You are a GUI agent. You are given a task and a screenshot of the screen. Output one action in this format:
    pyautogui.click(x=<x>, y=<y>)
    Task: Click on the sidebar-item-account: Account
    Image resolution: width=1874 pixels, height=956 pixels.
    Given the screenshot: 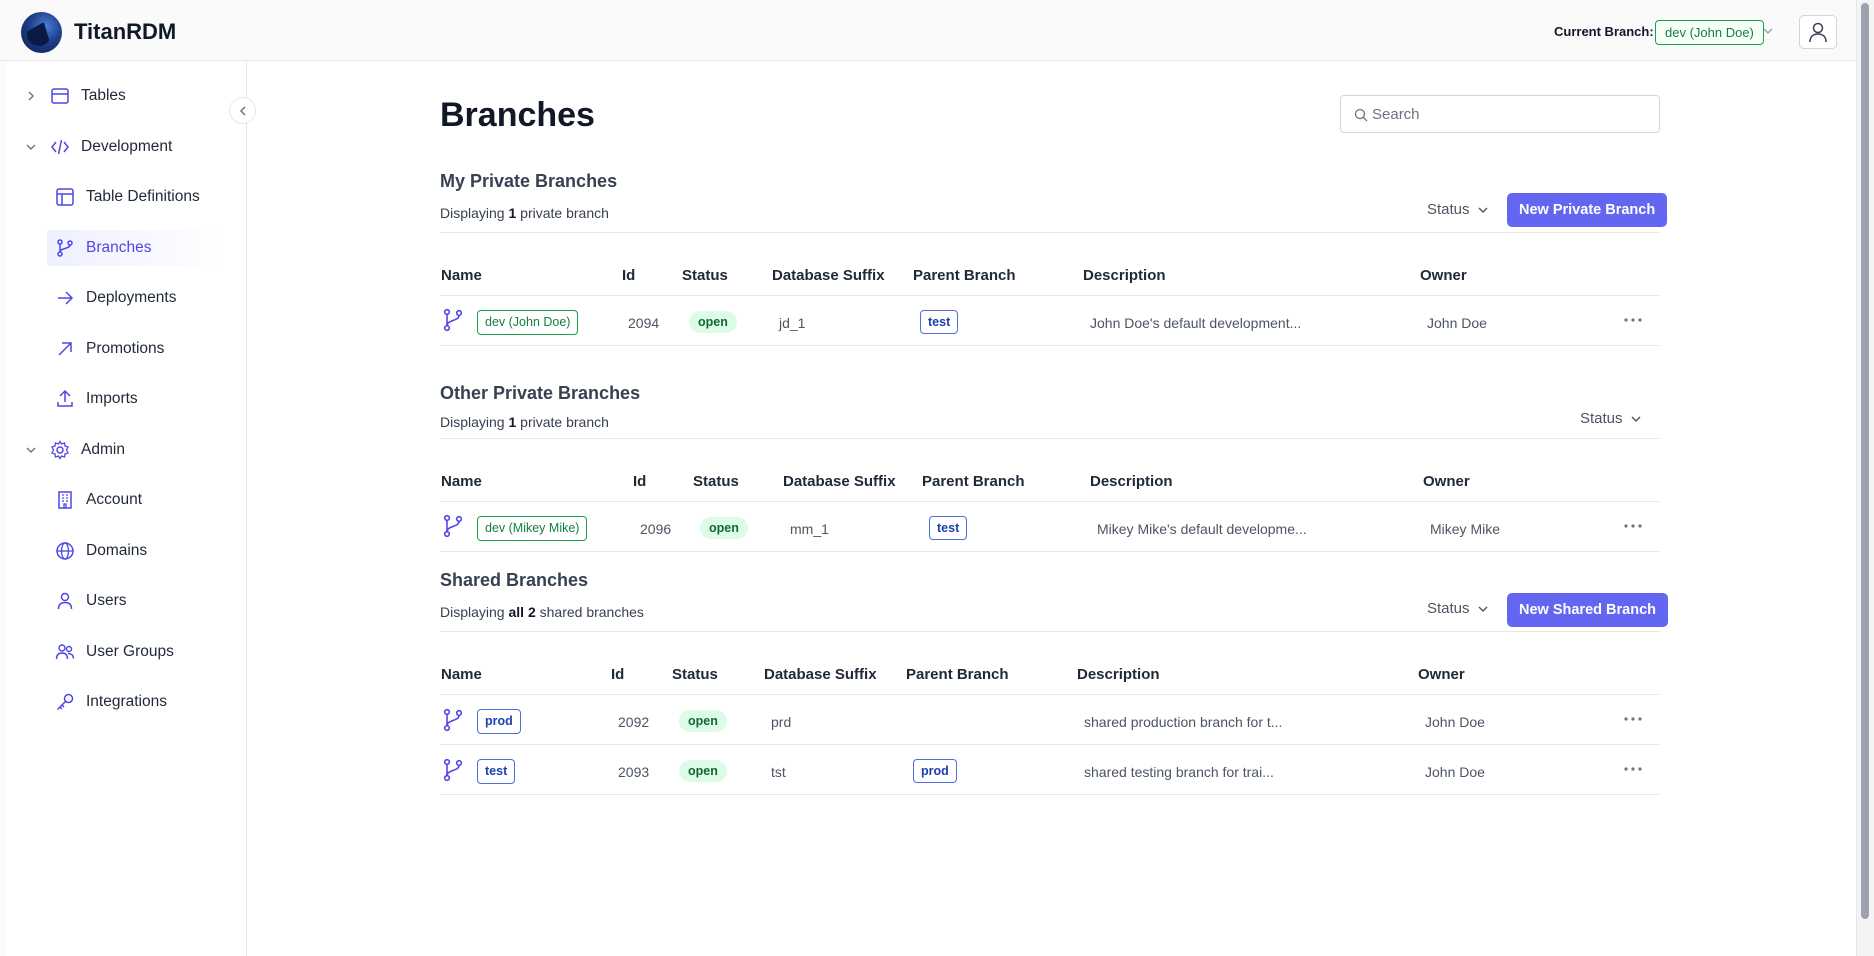 What is the action you would take?
    pyautogui.click(x=147, y=500)
    